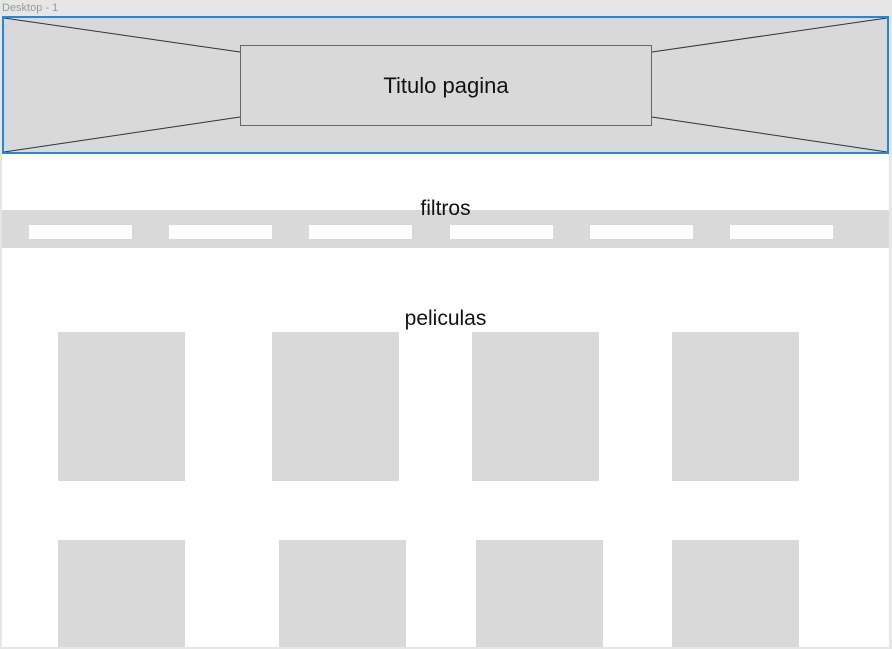  I want to click on page-title-box: Titulo pagina, so click(446, 85).